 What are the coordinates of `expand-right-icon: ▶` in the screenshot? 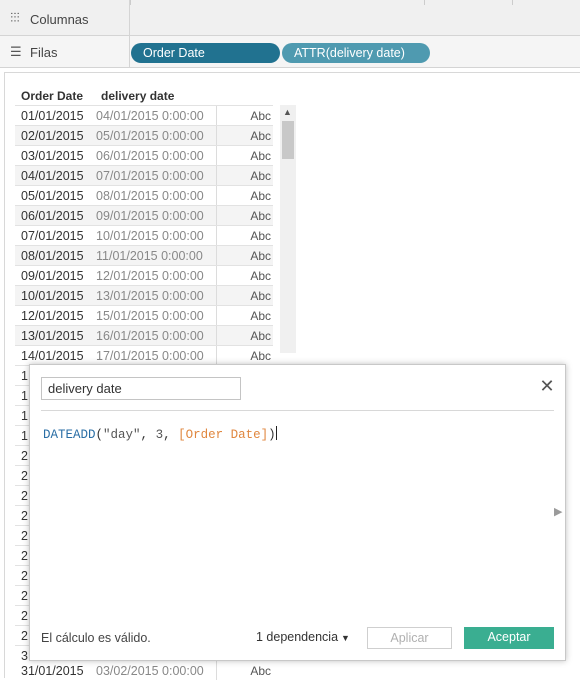 It's located at (558, 511).